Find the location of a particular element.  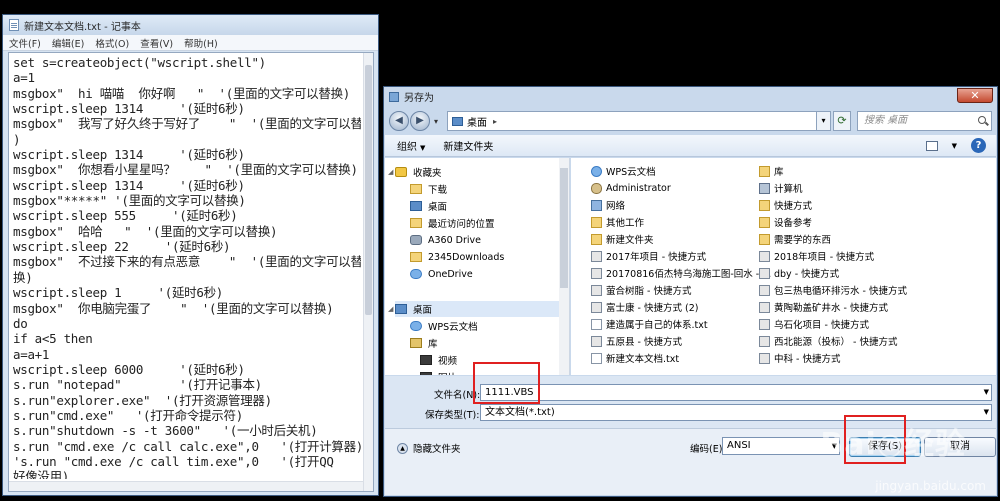

help-icon: ? is located at coordinates (978, 145).